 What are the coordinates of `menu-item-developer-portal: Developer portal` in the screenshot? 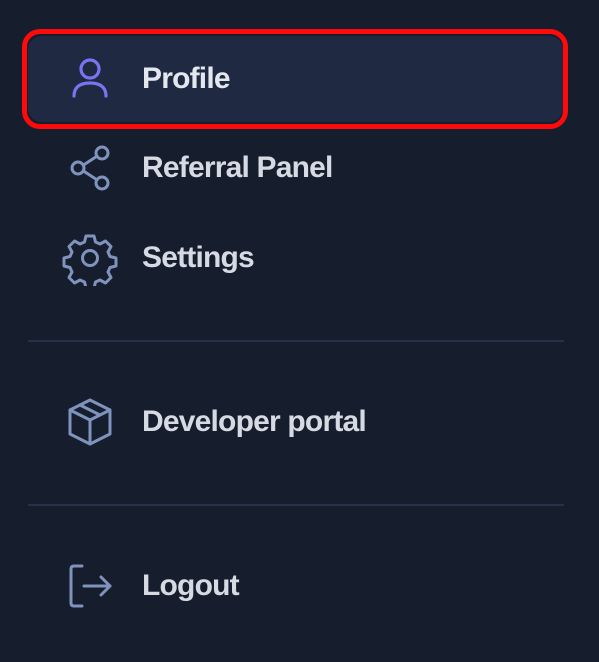 It's located at (295, 422).